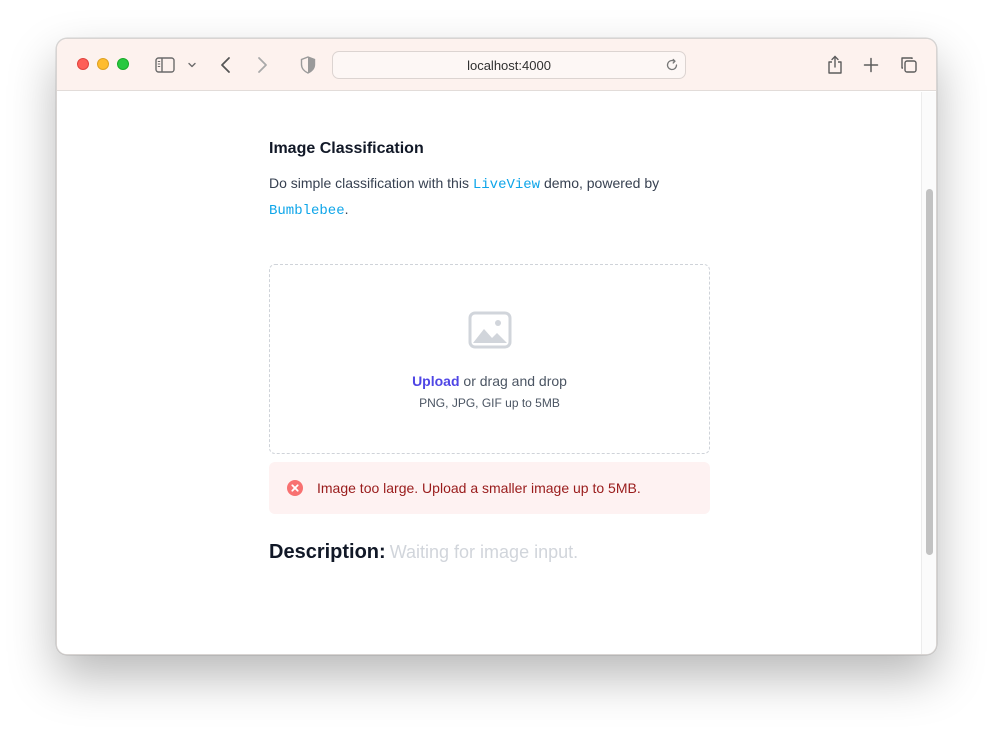 The height and width of the screenshot is (729, 993). What do you see at coordinates (490, 332) in the screenshot?
I see `photo-icon` at bounding box center [490, 332].